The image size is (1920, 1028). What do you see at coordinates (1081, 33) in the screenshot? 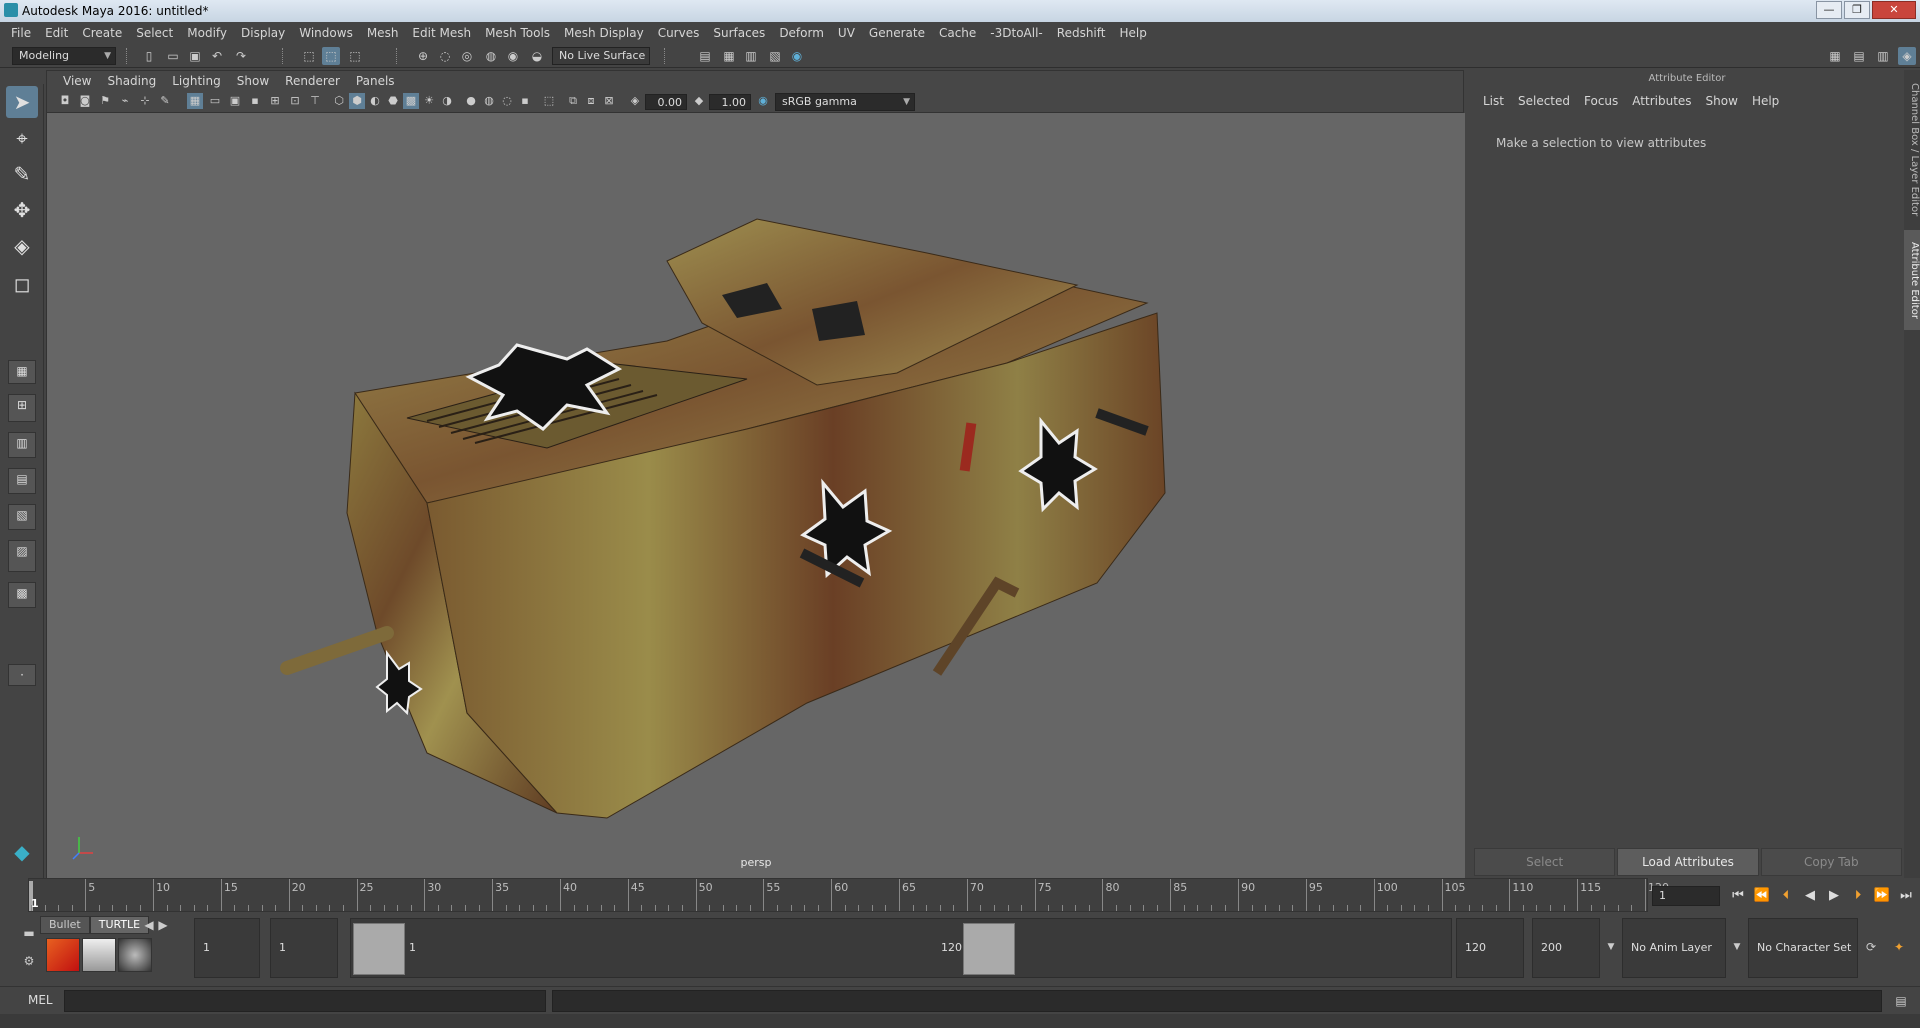
I see `menu-redshift: Redshift` at bounding box center [1081, 33].